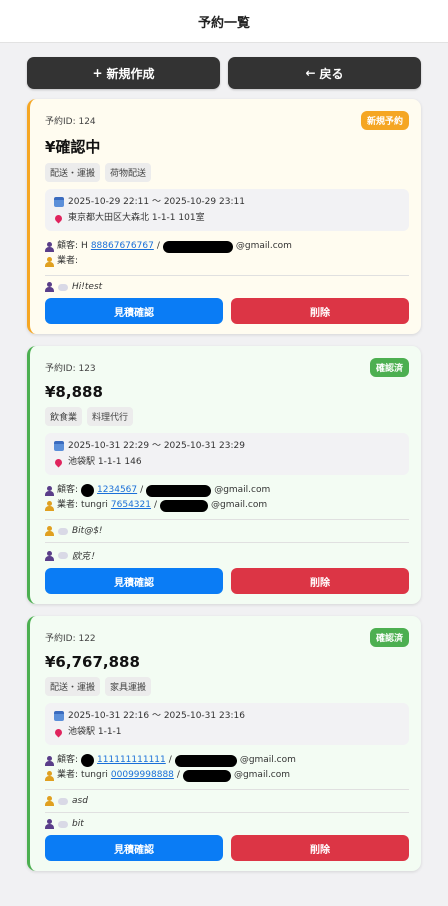  I want to click on status-badge: 確認済, so click(389, 637).